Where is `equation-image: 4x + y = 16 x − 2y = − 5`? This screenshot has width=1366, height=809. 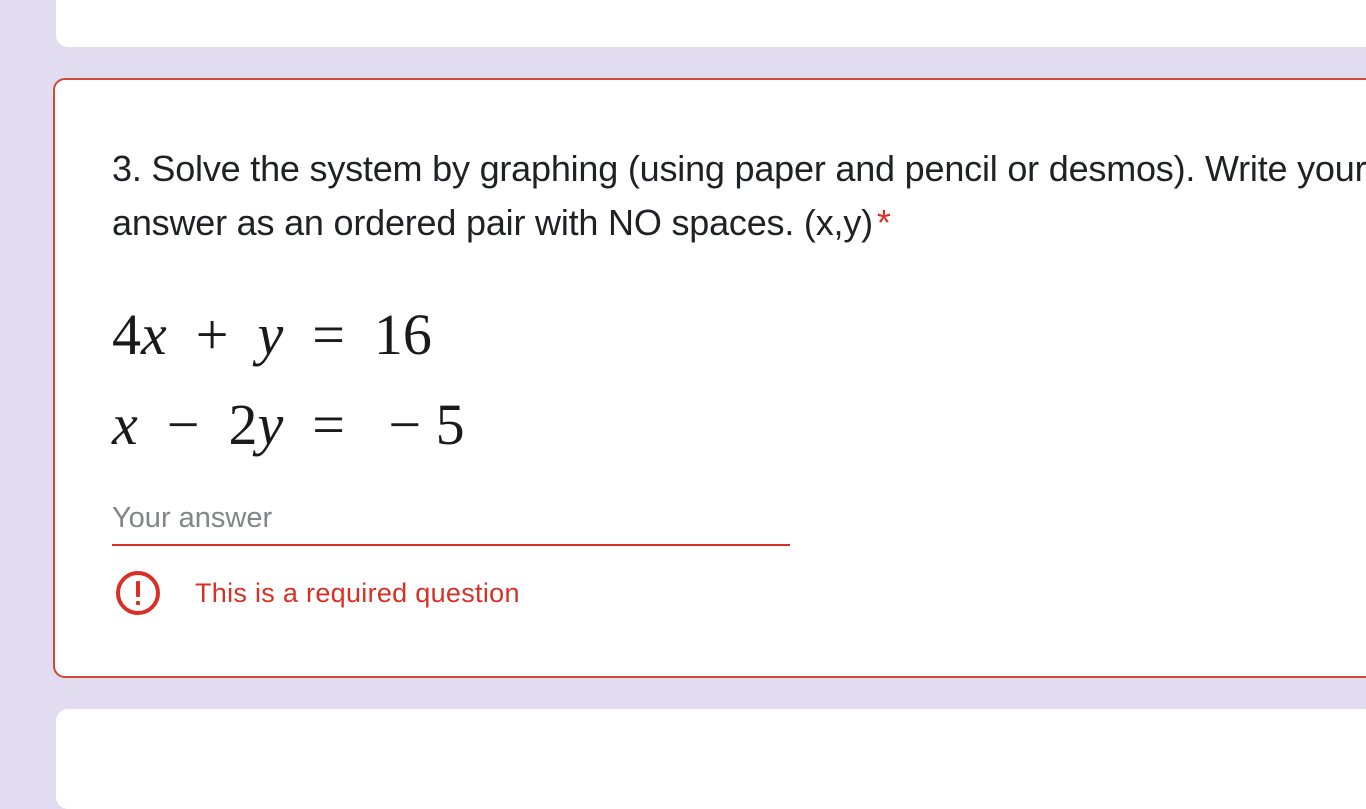
equation-image: 4x + y = 16 x − 2y = − 5 is located at coordinates (288, 380).